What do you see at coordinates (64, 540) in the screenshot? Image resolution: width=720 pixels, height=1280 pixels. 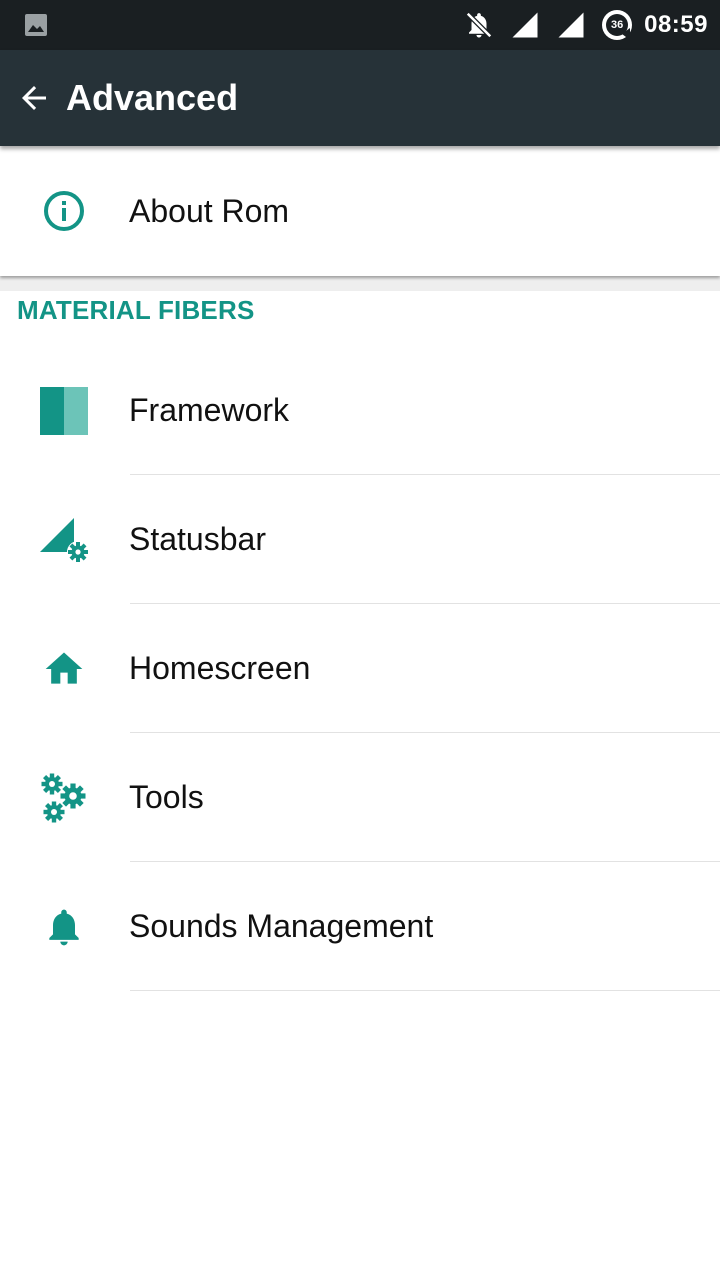 I see `statusbar-settings-icon` at bounding box center [64, 540].